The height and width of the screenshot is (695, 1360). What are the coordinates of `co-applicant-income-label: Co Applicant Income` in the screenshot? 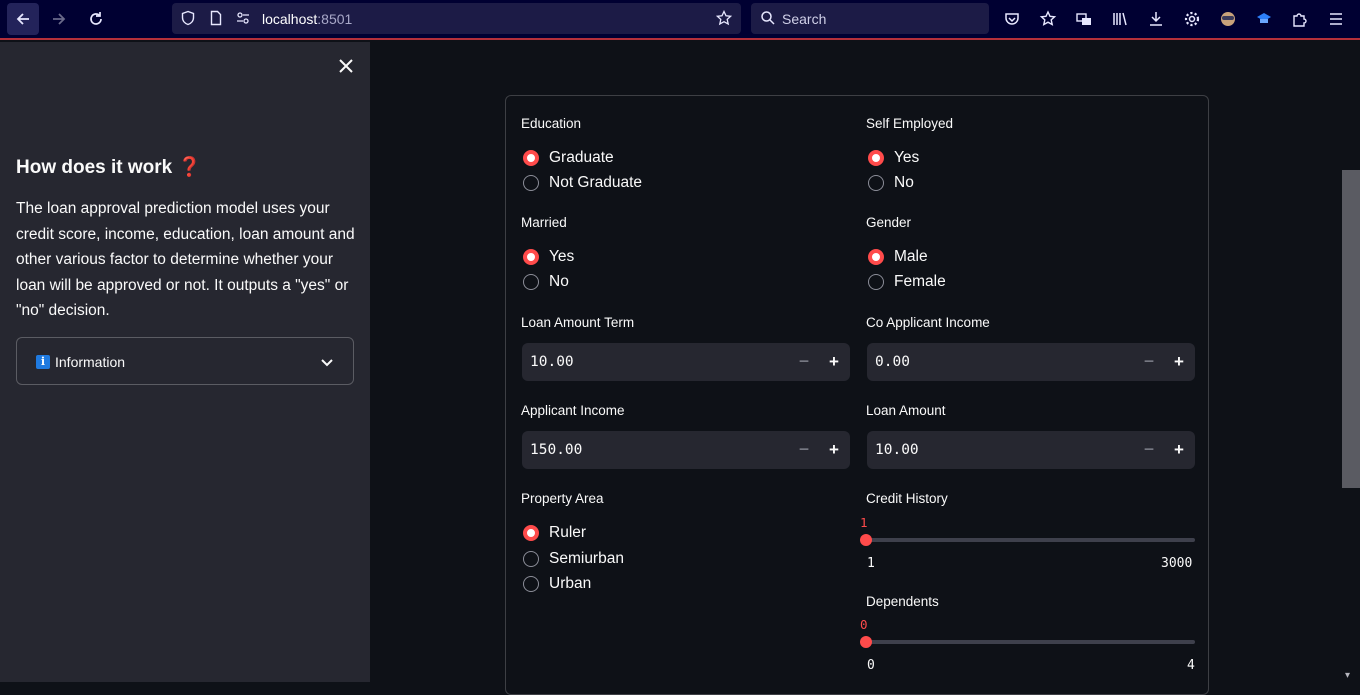 It's located at (928, 322).